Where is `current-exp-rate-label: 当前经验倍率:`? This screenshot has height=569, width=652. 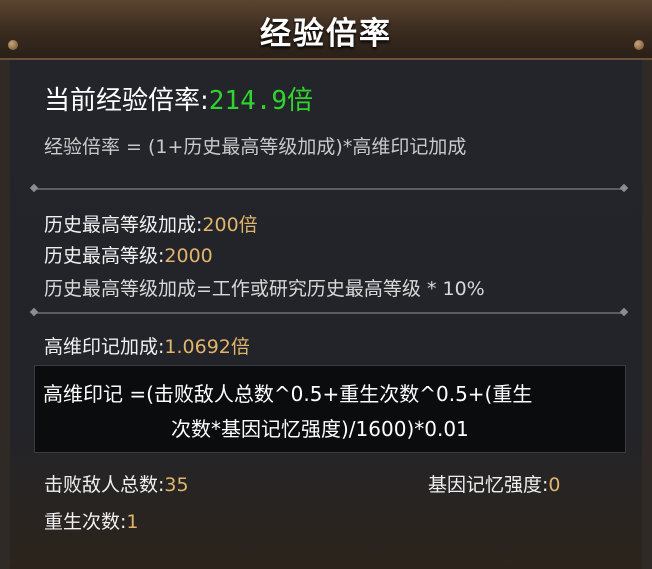 current-exp-rate-label: 当前经验倍率: is located at coordinates (126, 101).